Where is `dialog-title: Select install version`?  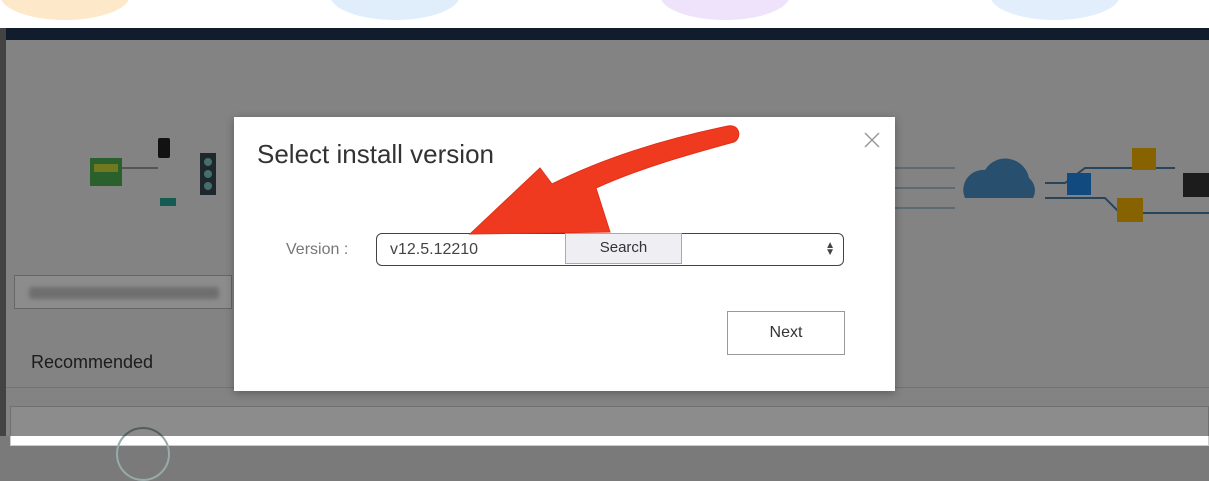 dialog-title: Select install version is located at coordinates (375, 154).